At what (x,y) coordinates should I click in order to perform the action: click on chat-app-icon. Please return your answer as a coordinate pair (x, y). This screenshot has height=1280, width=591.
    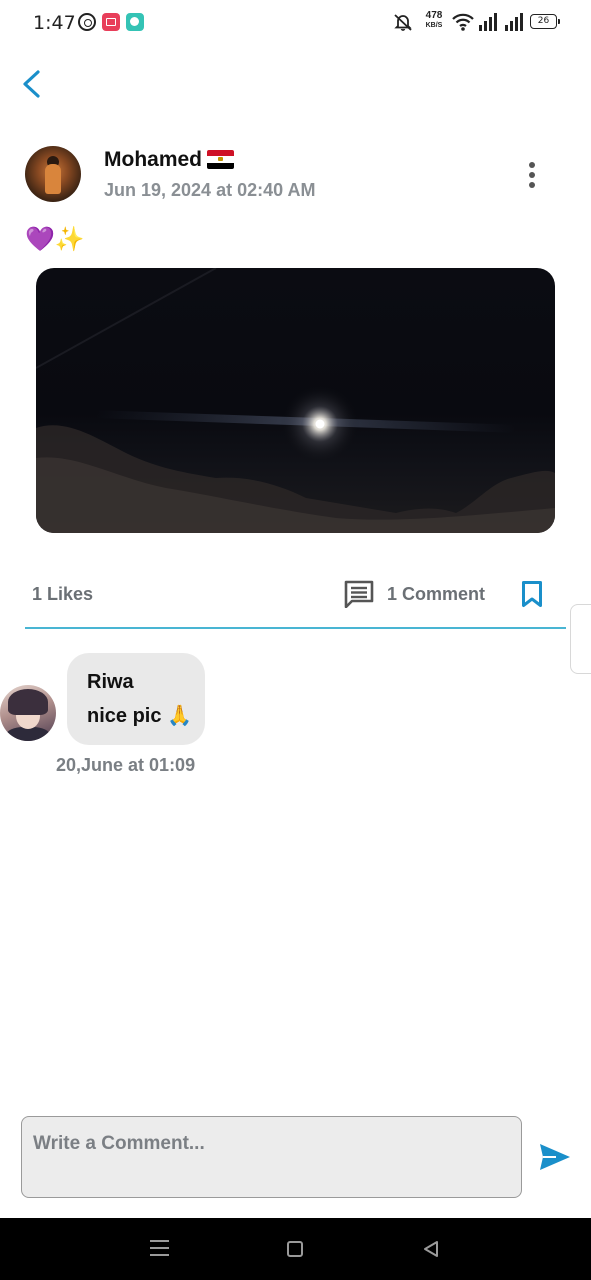
    Looking at the image, I should click on (135, 22).